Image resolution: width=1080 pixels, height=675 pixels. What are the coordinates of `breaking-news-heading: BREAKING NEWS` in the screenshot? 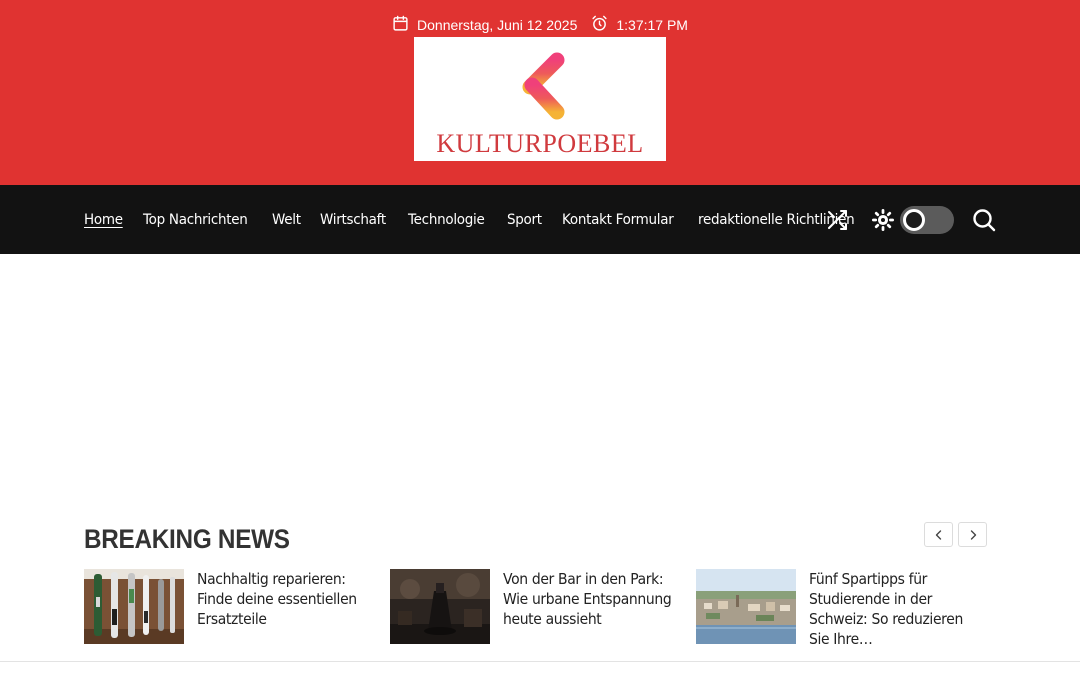 It's located at (187, 539).